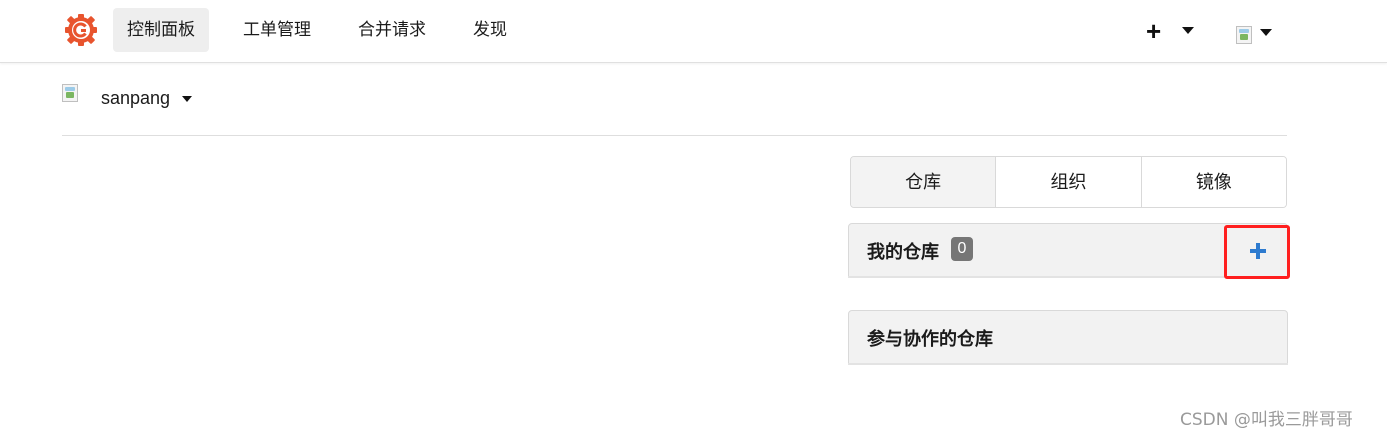  What do you see at coordinates (924, 182) in the screenshot?
I see `tab-repositories: 仓库` at bounding box center [924, 182].